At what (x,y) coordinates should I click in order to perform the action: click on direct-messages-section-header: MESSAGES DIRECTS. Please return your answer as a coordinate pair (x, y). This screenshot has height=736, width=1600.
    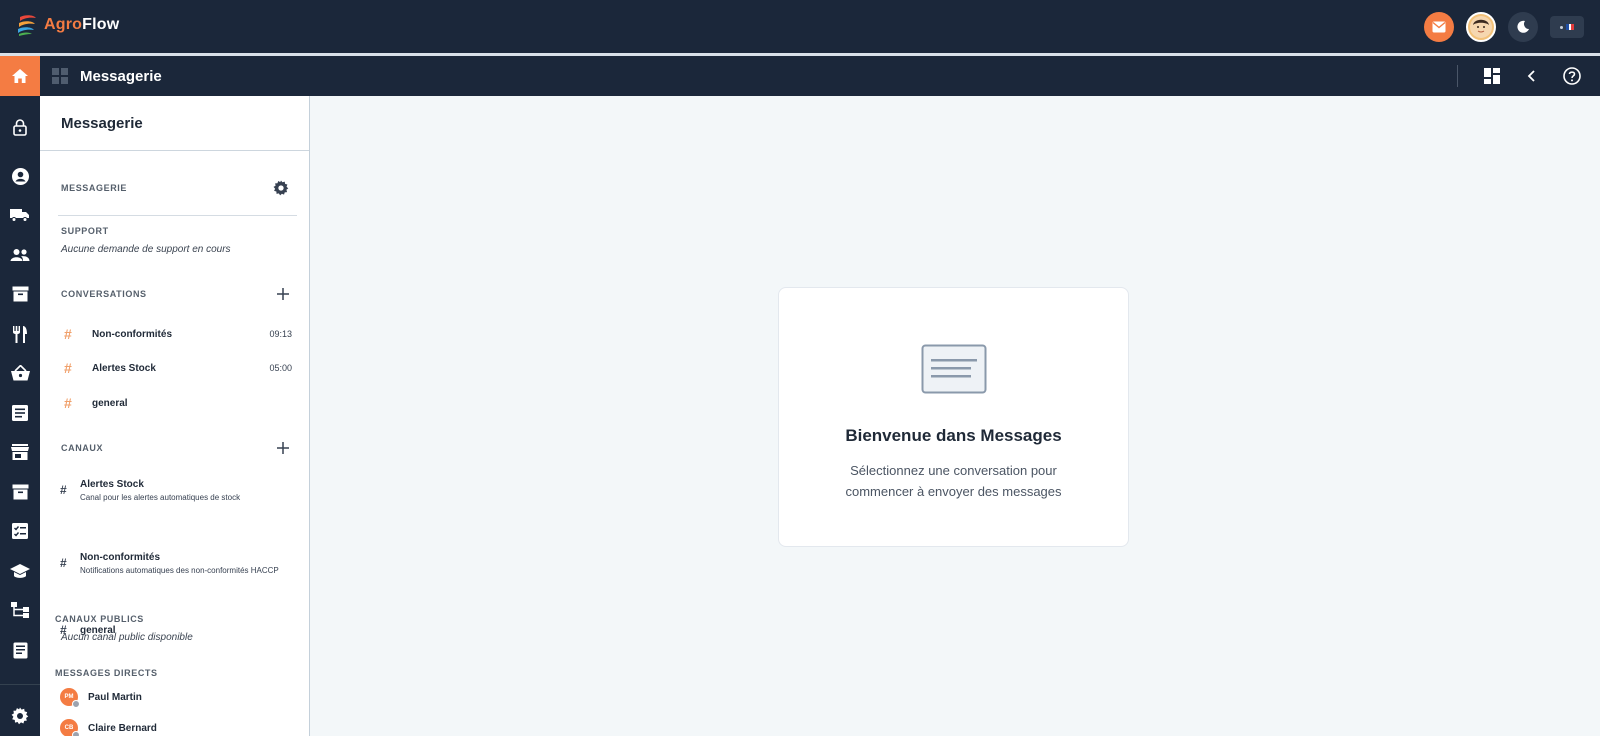
    Looking at the image, I should click on (175, 673).